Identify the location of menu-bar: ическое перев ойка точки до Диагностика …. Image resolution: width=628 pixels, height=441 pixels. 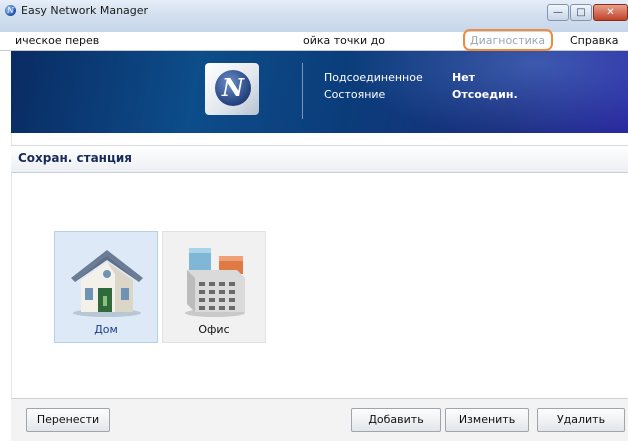
(314, 41).